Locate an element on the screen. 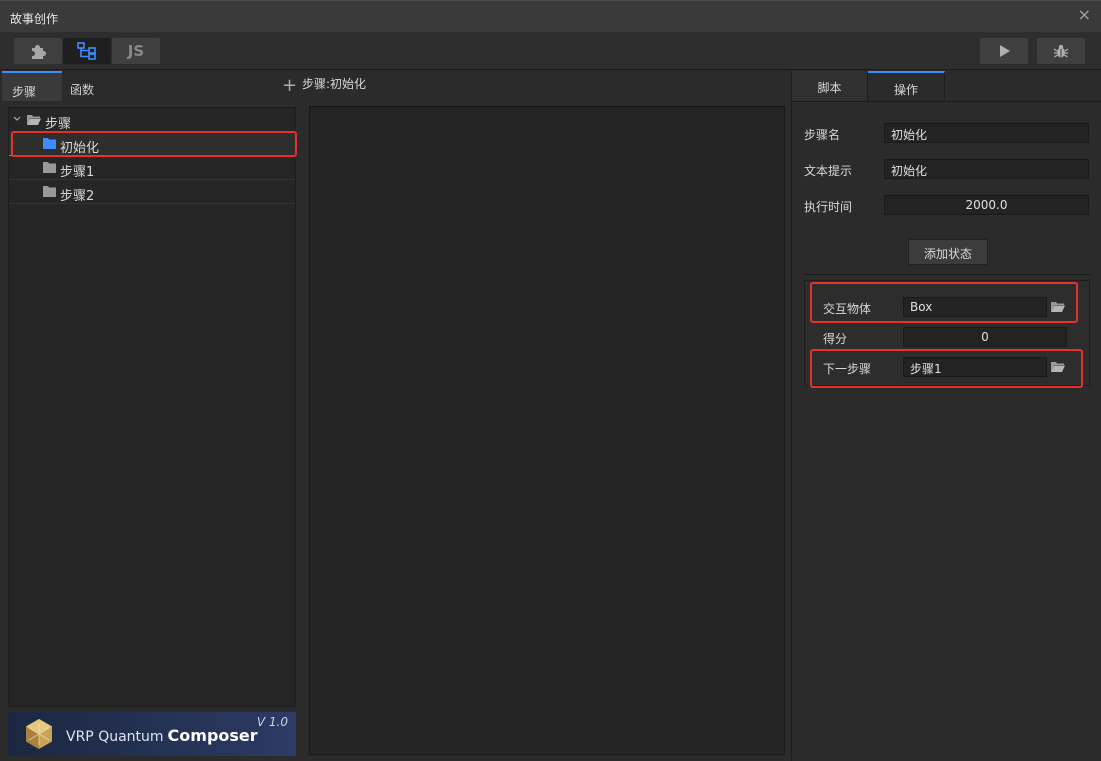 The image size is (1101, 761). divider is located at coordinates (947, 274).